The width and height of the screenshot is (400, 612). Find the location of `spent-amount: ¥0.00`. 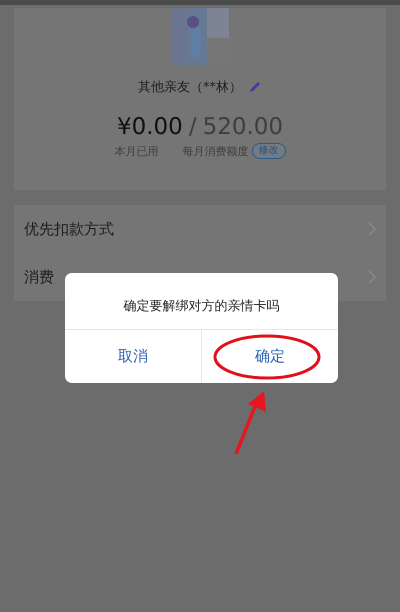

spent-amount: ¥0.00 is located at coordinates (149, 127).